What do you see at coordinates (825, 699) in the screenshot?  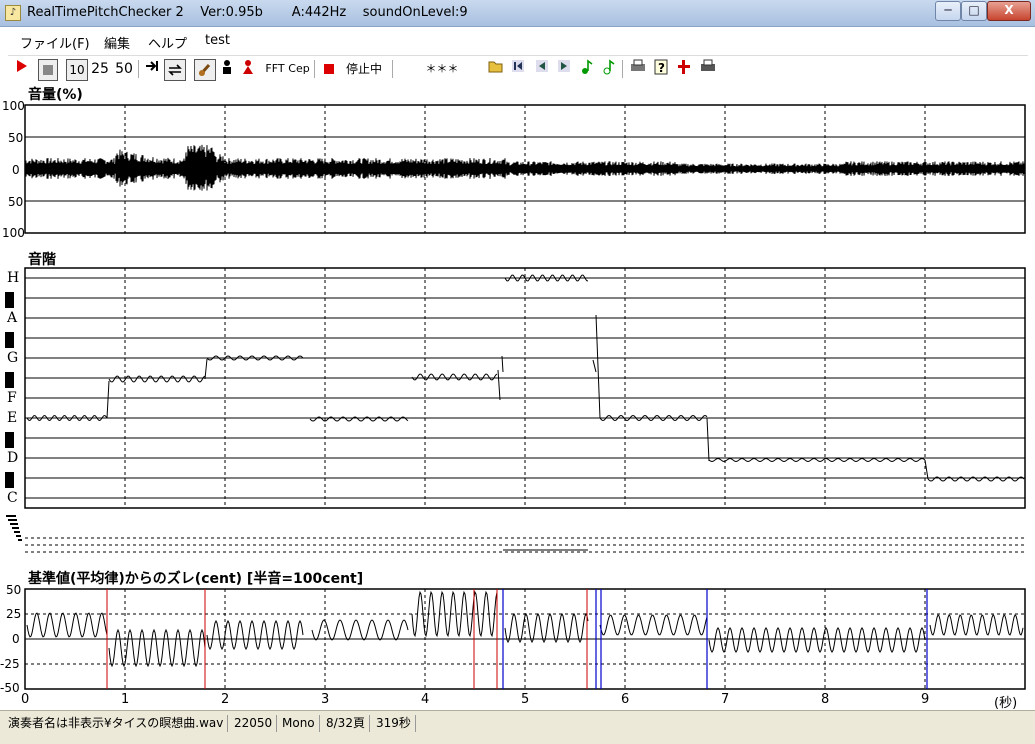 I see `time-tick: 8` at bounding box center [825, 699].